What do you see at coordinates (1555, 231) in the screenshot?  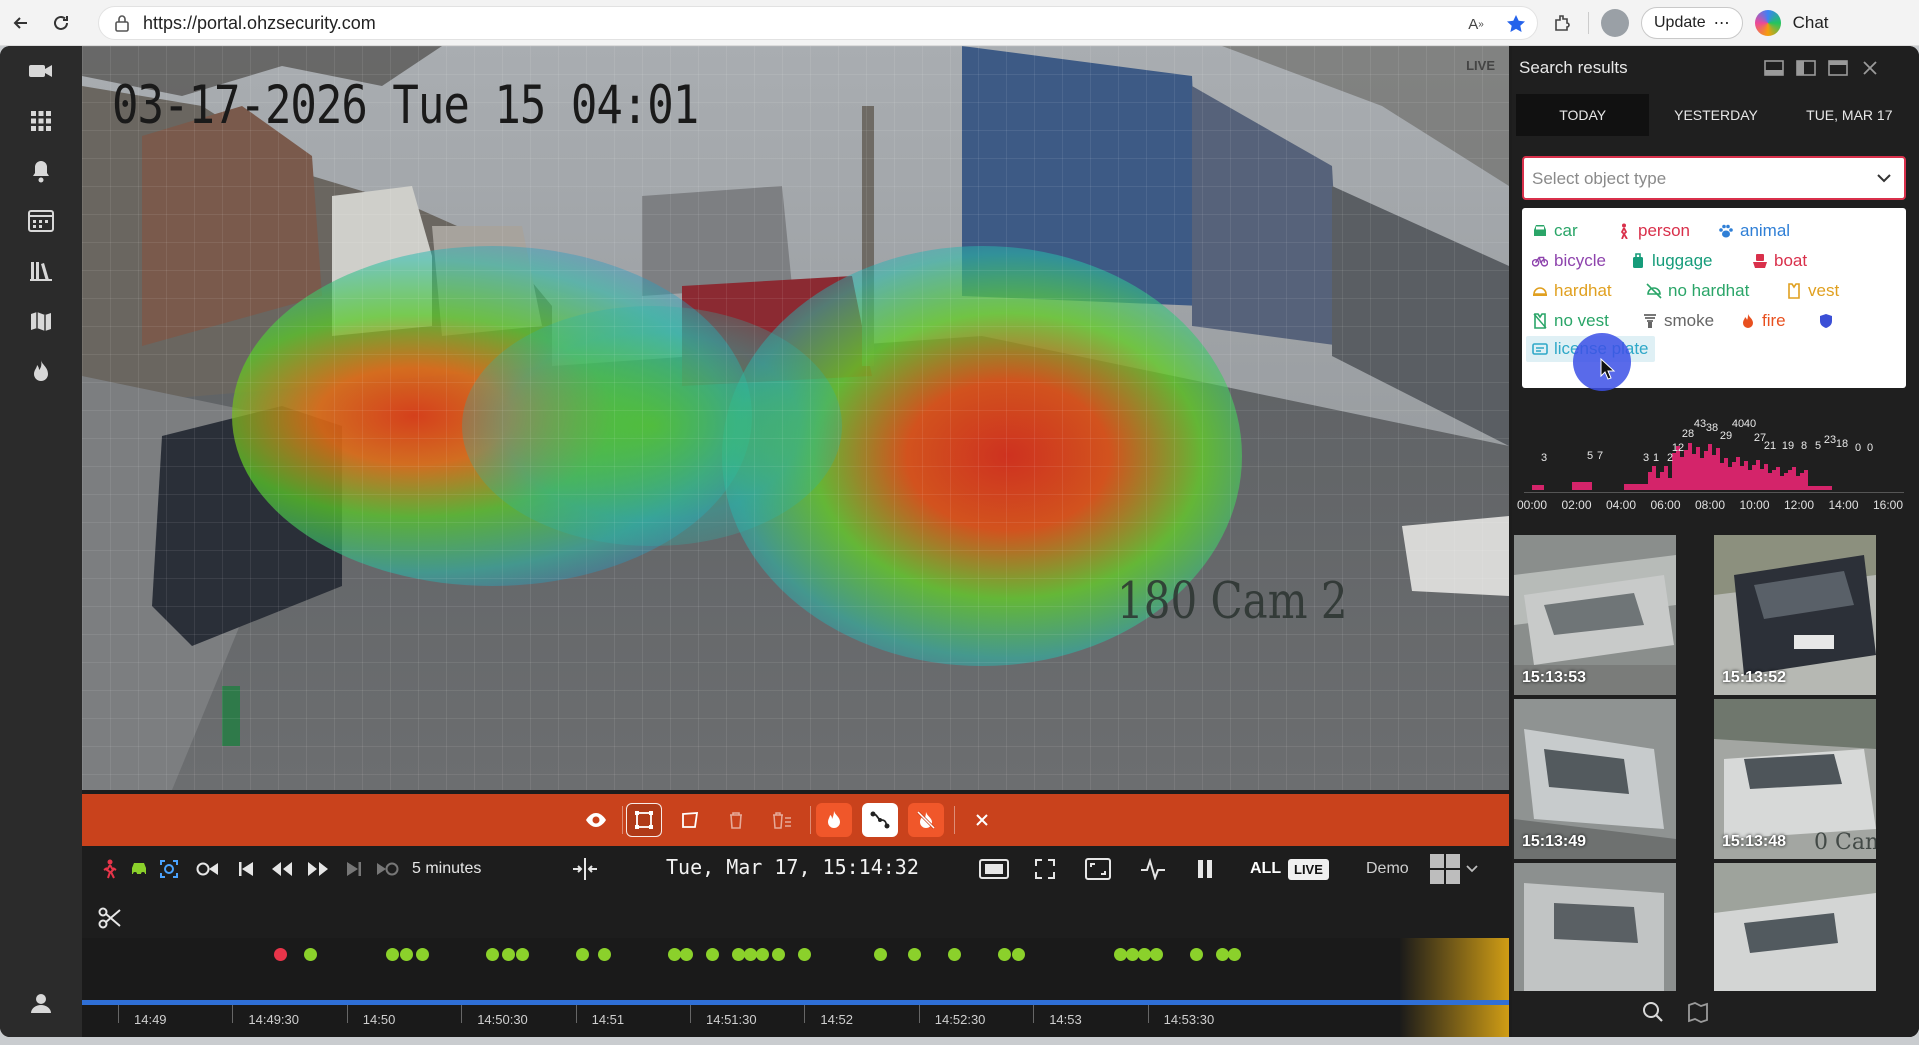 I see `type-option-car: car` at bounding box center [1555, 231].